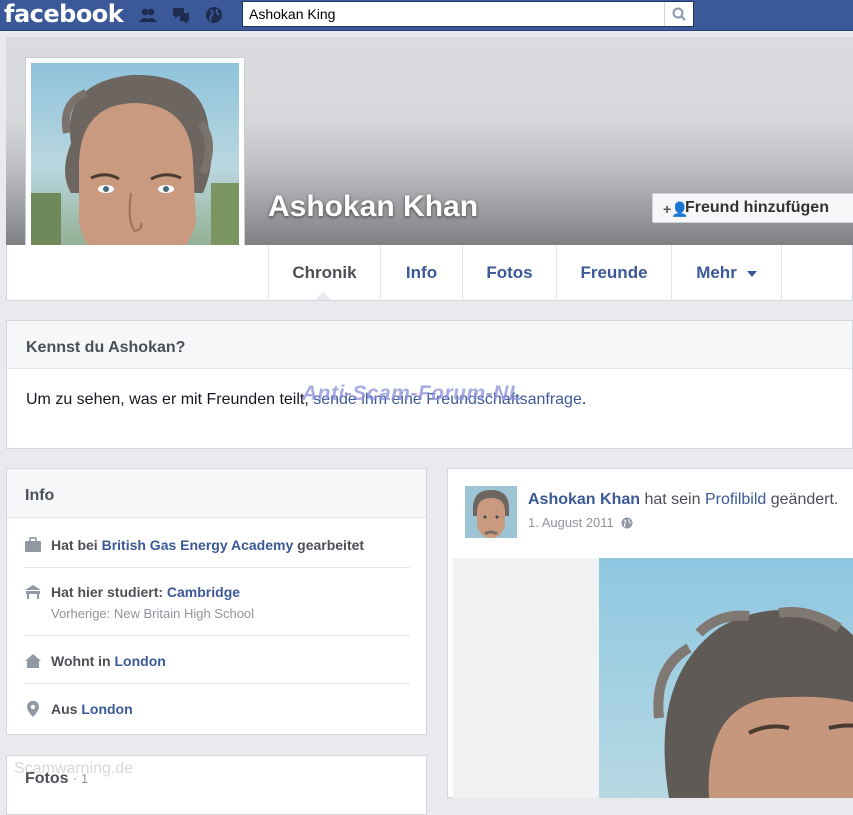 This screenshot has height=815, width=853. I want to click on info-study-text: Hat hier studiert: Cambridge, so click(145, 592).